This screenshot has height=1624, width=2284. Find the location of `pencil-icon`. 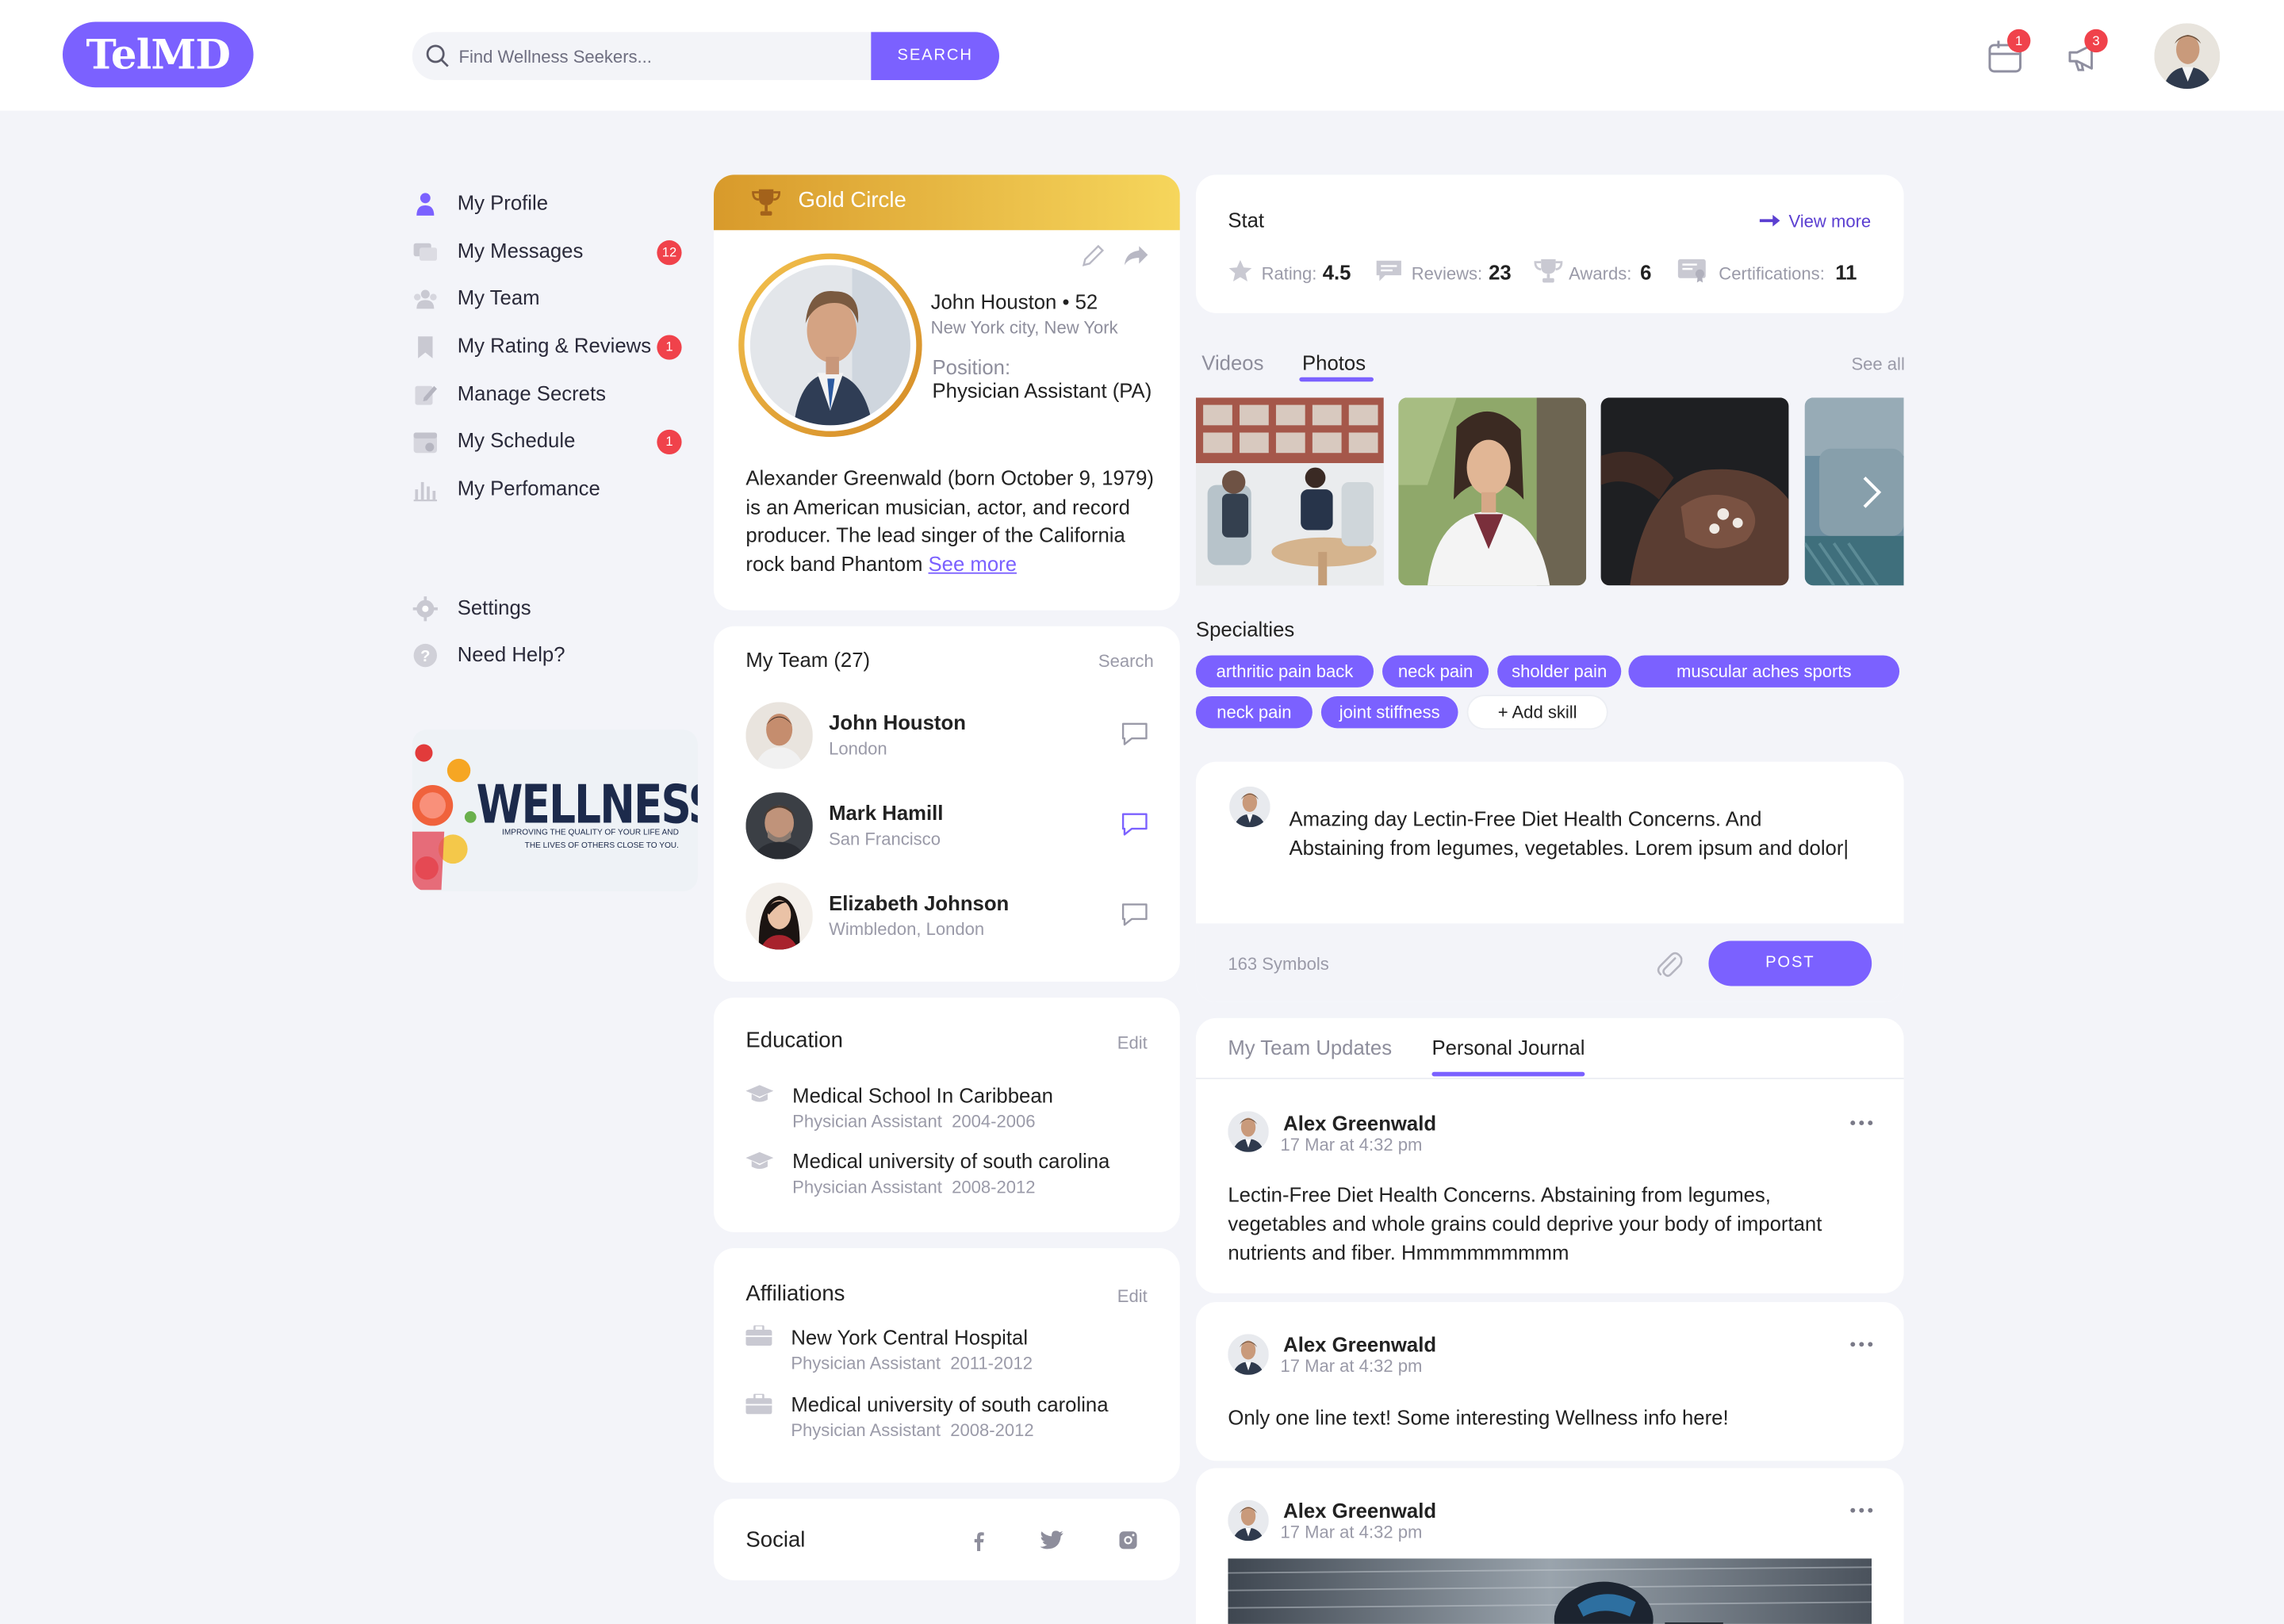

pencil-icon is located at coordinates (1093, 255).